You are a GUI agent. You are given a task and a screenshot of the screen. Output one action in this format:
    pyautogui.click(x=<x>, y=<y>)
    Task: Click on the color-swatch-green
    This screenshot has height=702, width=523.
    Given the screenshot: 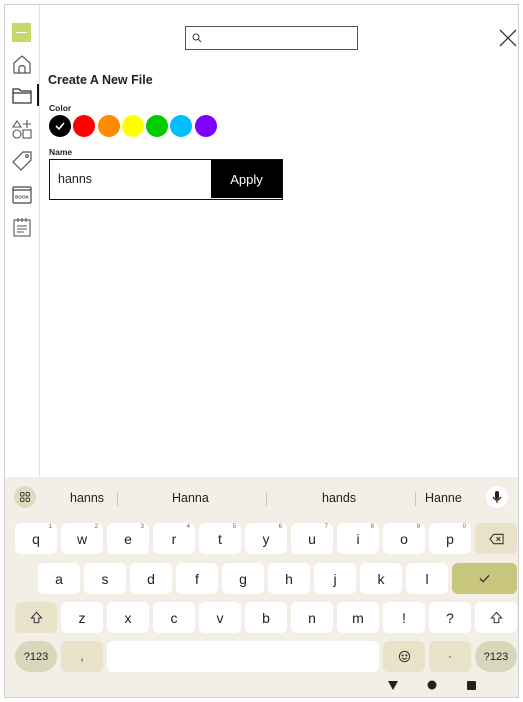 What is the action you would take?
    pyautogui.click(x=157, y=126)
    